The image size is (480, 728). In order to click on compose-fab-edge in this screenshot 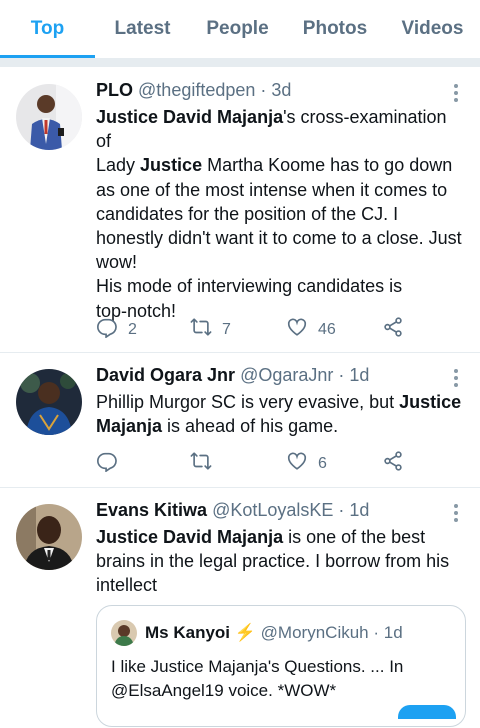, I will do `click(427, 712)`.